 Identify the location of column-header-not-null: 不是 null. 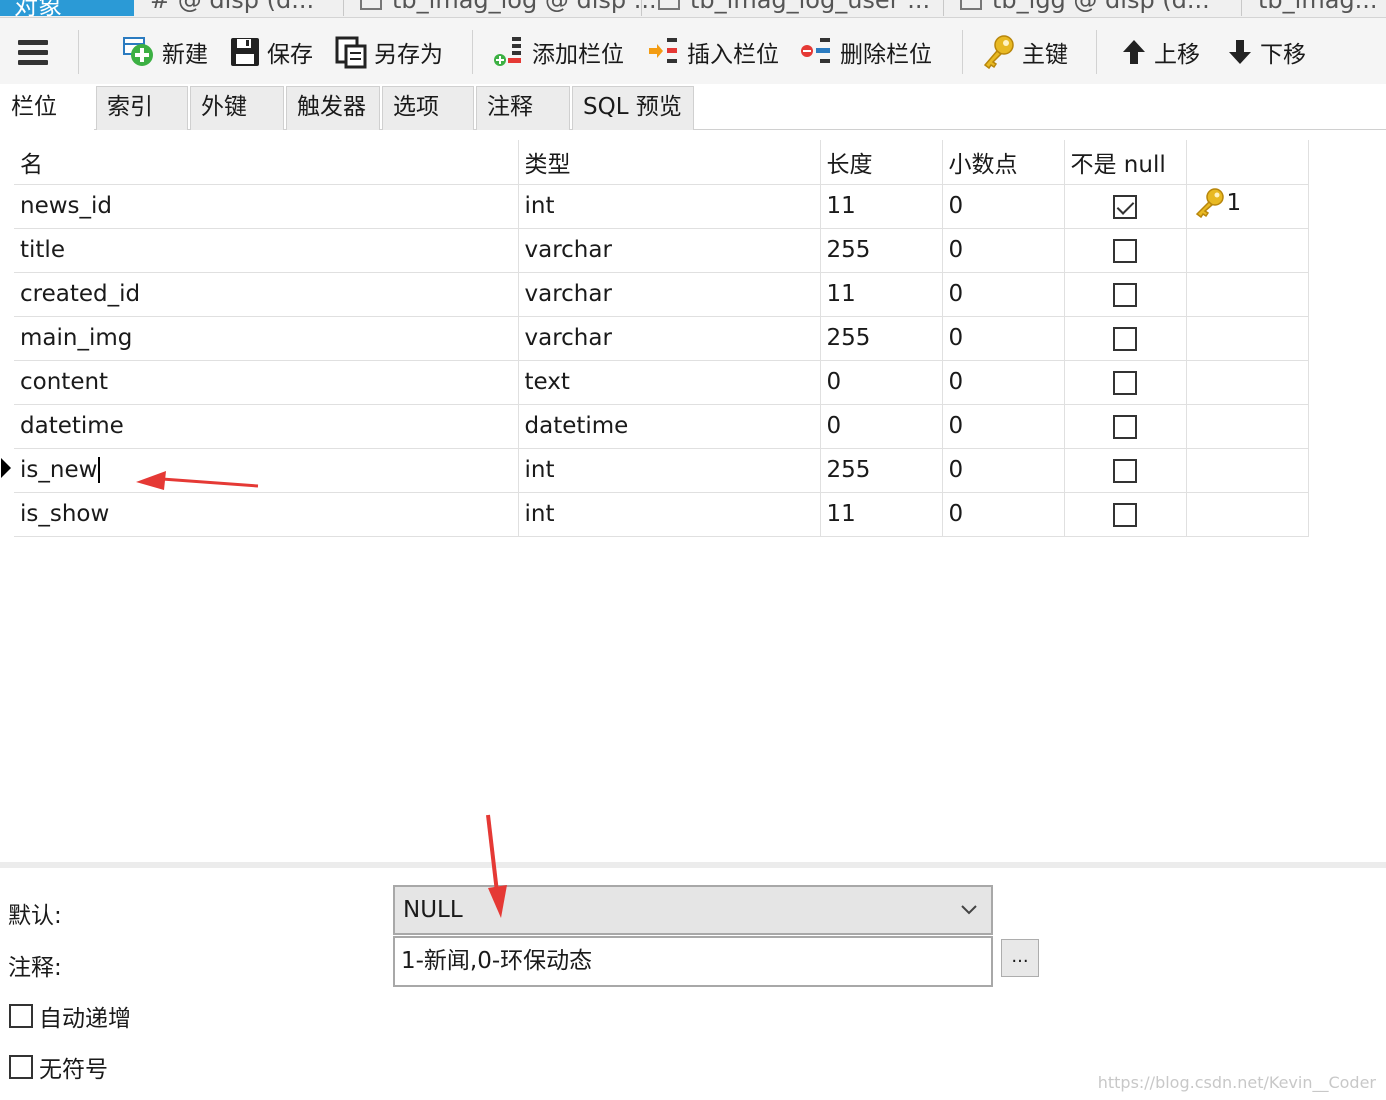
(1125, 162).